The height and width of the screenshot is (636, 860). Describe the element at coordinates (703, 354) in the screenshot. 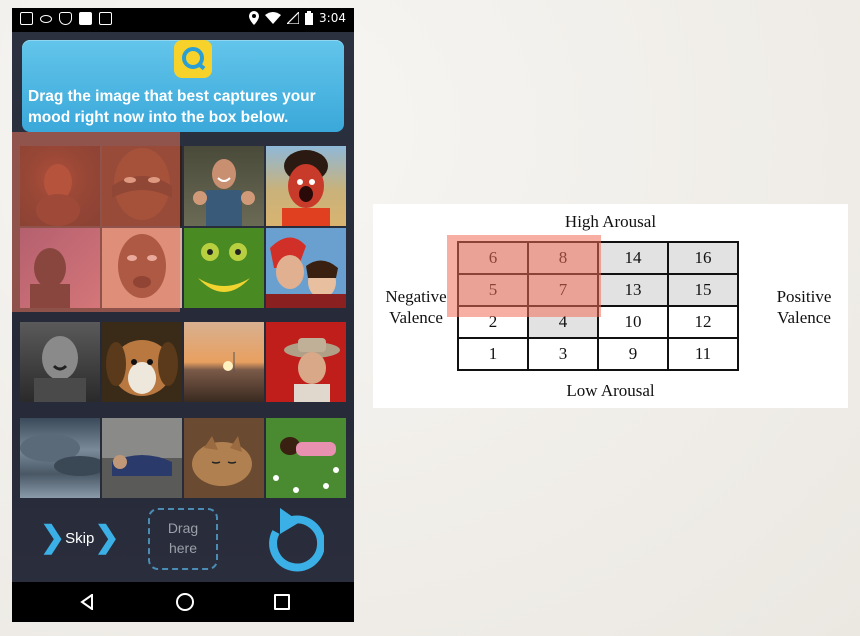

I see `grid-cell: 11` at that location.